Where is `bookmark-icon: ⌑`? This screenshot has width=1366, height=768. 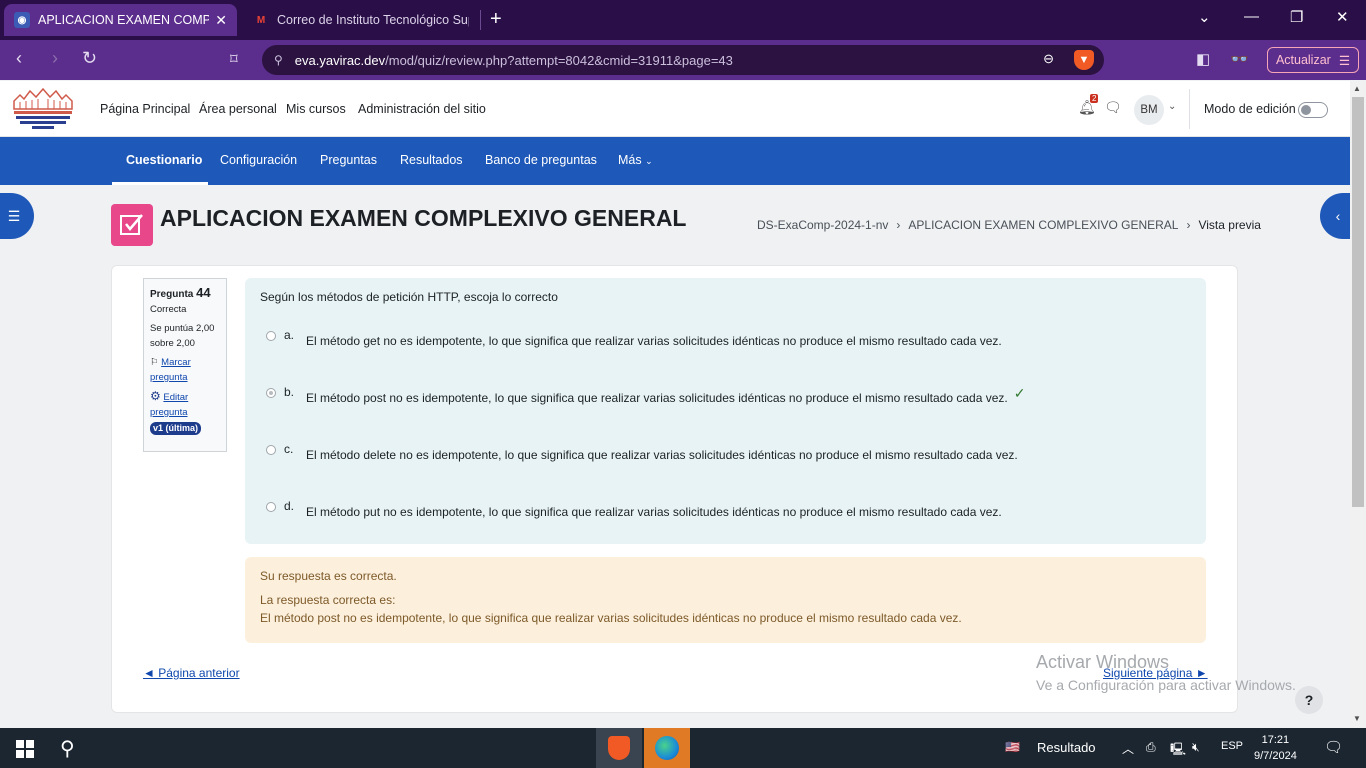
bookmark-icon: ⌑ is located at coordinates (234, 59).